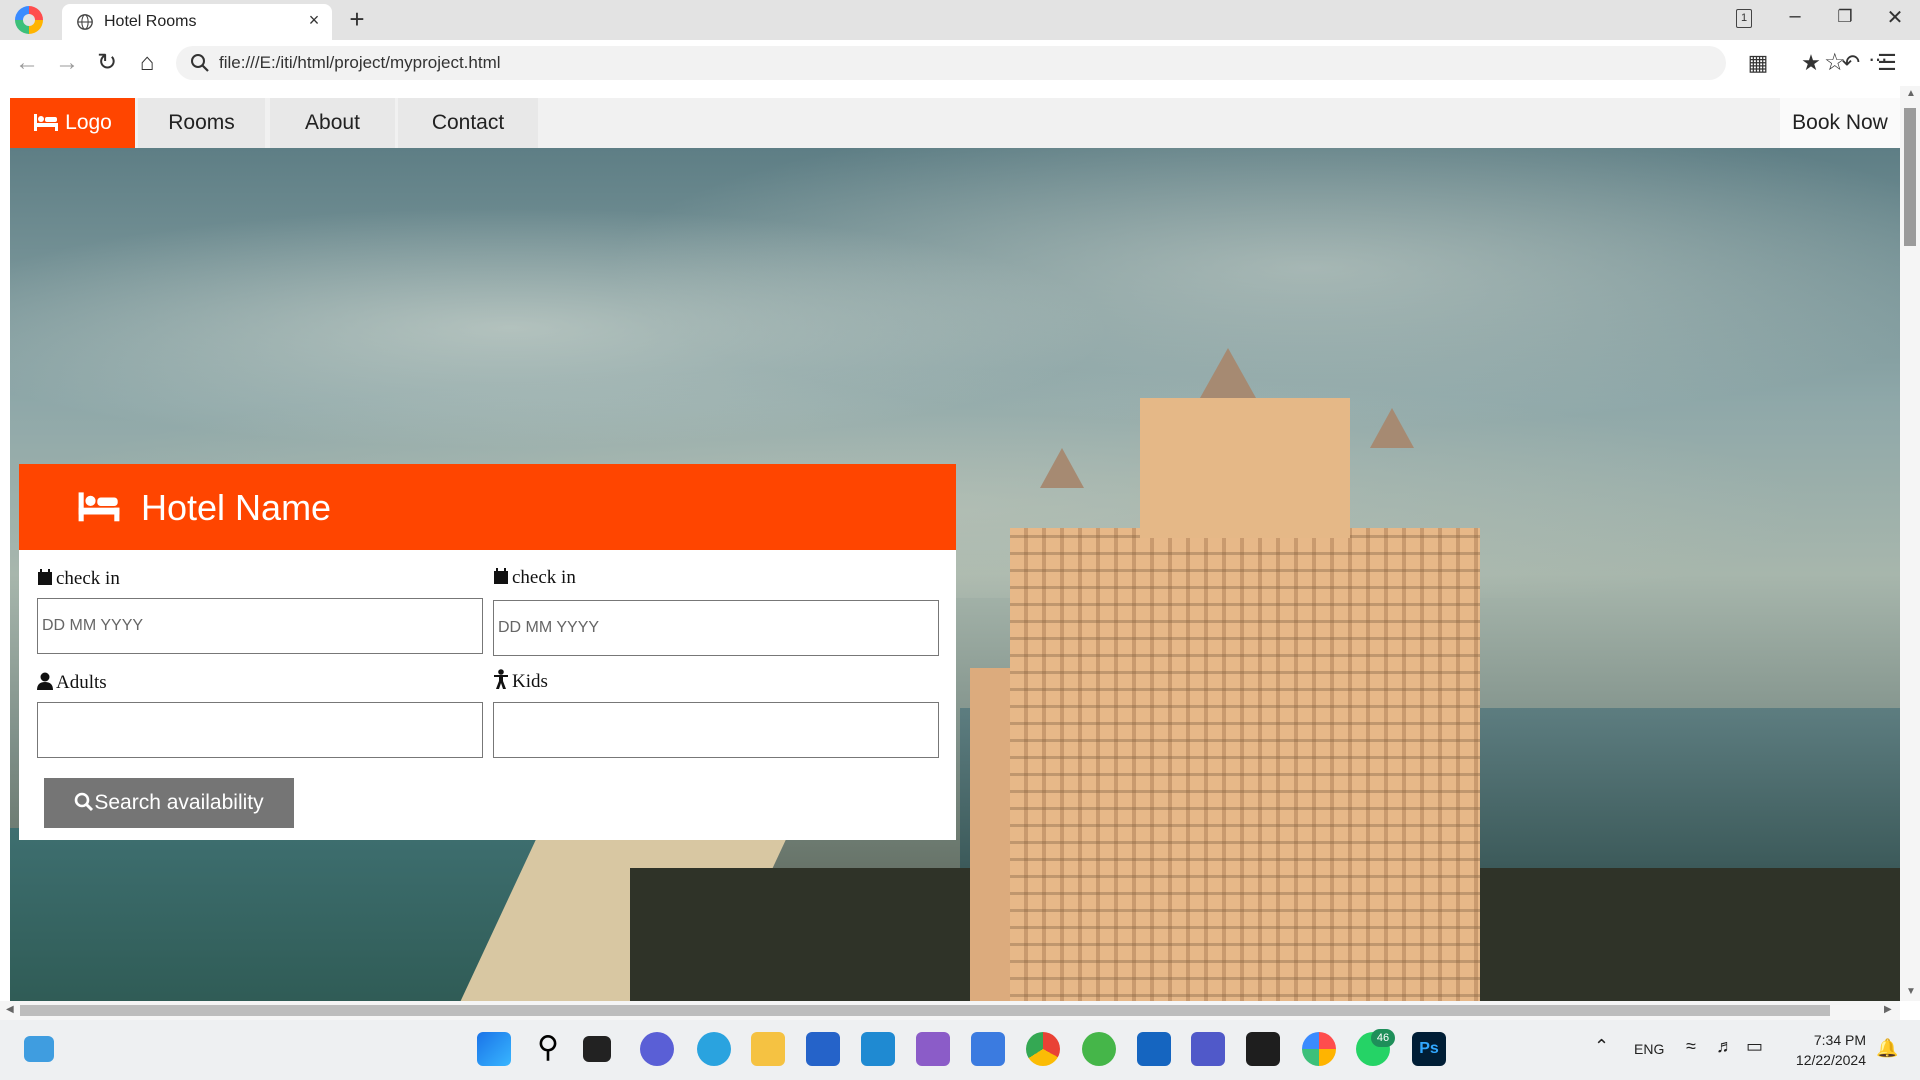  Describe the element at coordinates (67, 63) in the screenshot. I see `forward-icon: →` at that location.